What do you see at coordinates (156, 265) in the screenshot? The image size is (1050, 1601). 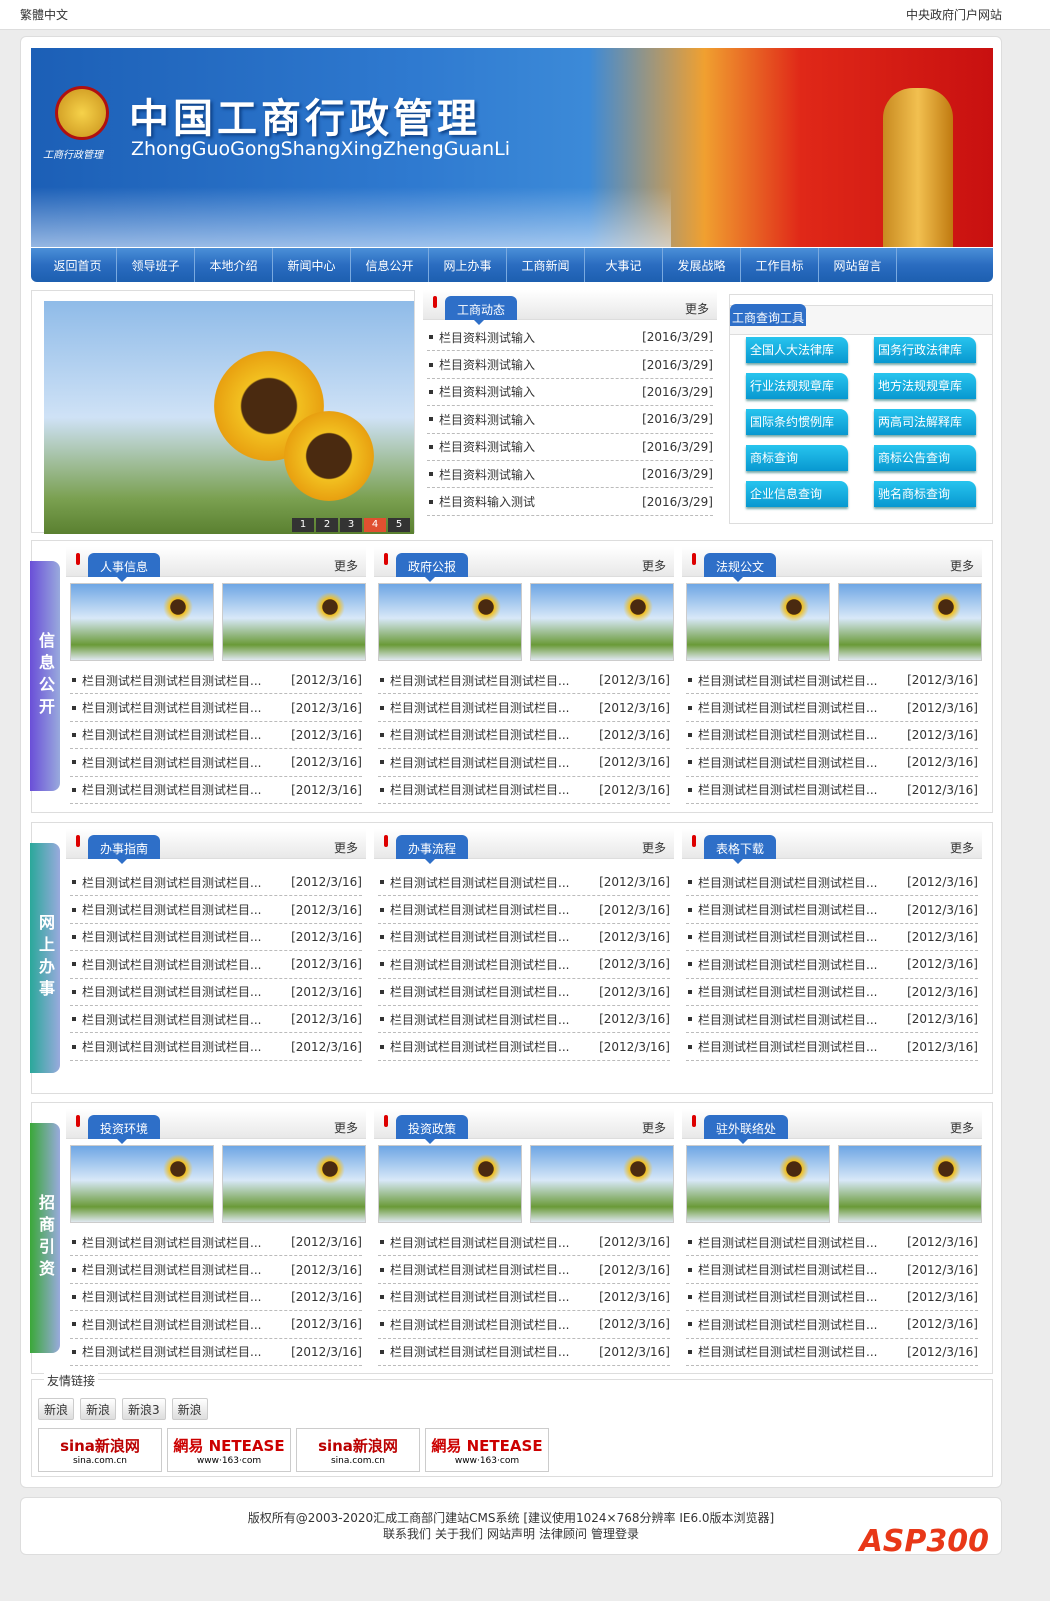 I see `nav-item: 领导班子` at bounding box center [156, 265].